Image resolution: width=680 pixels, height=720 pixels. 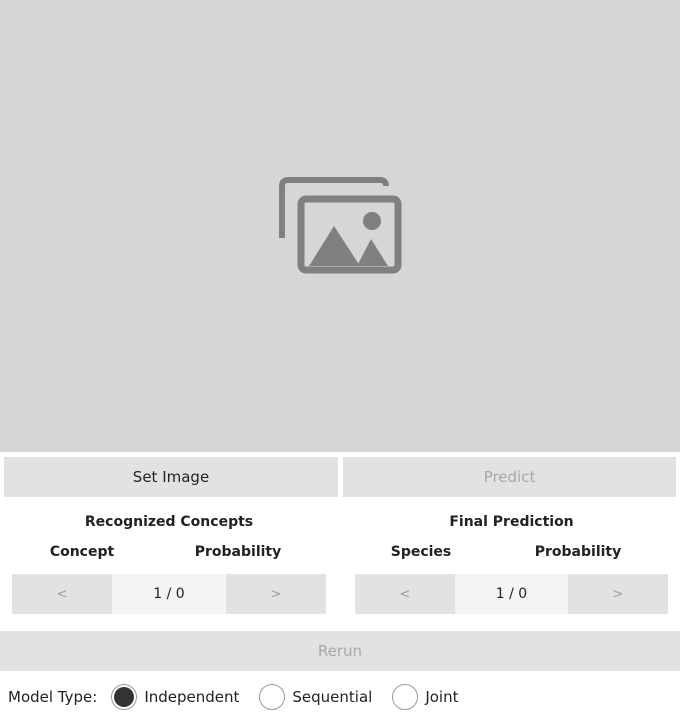 I want to click on prediction-page-indicator: 1 / 0, so click(x=511, y=594).